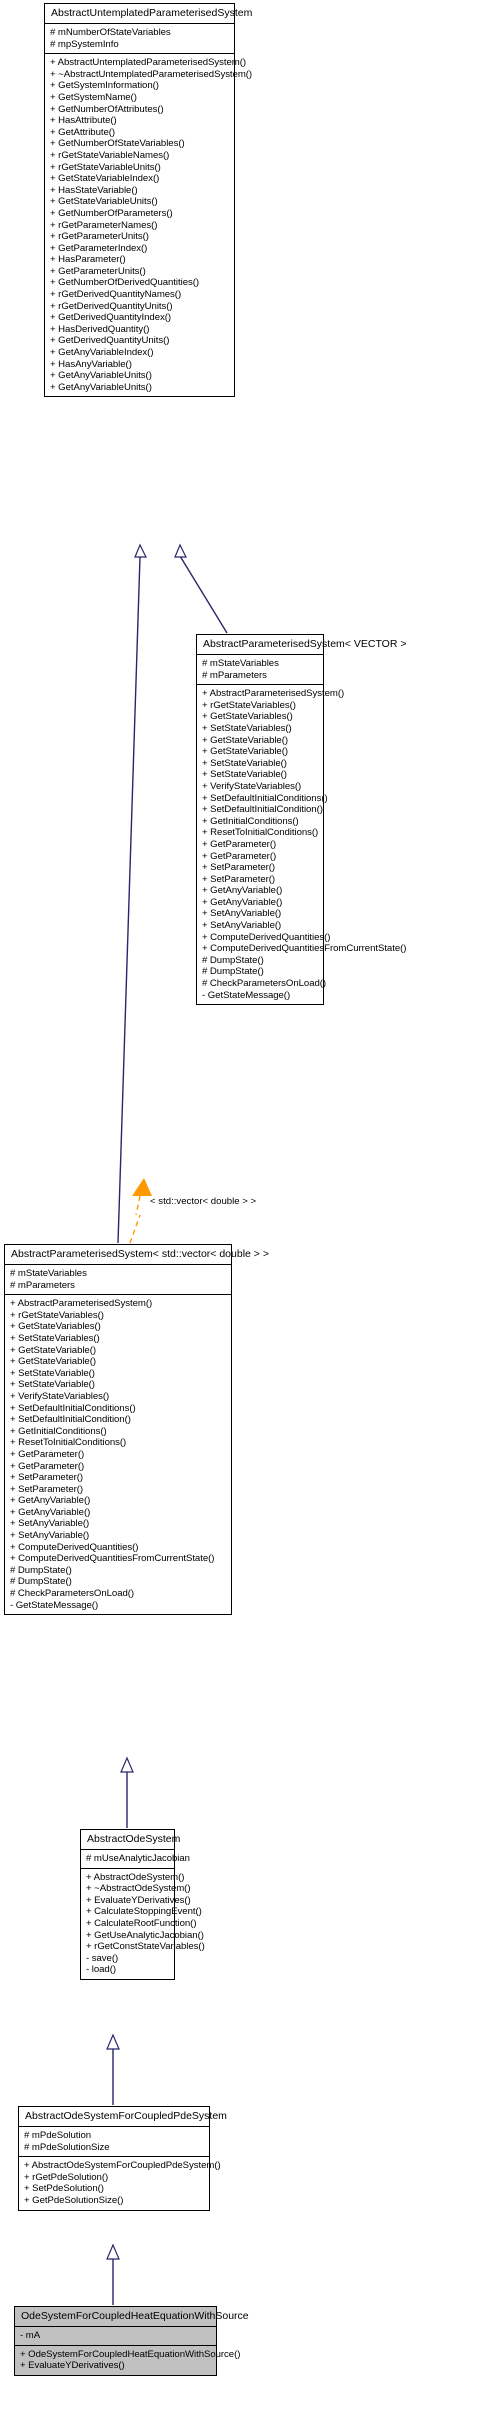  What do you see at coordinates (72, 2366) in the screenshot?
I see `class-operation: + EvaluateYDerivatives()` at bounding box center [72, 2366].